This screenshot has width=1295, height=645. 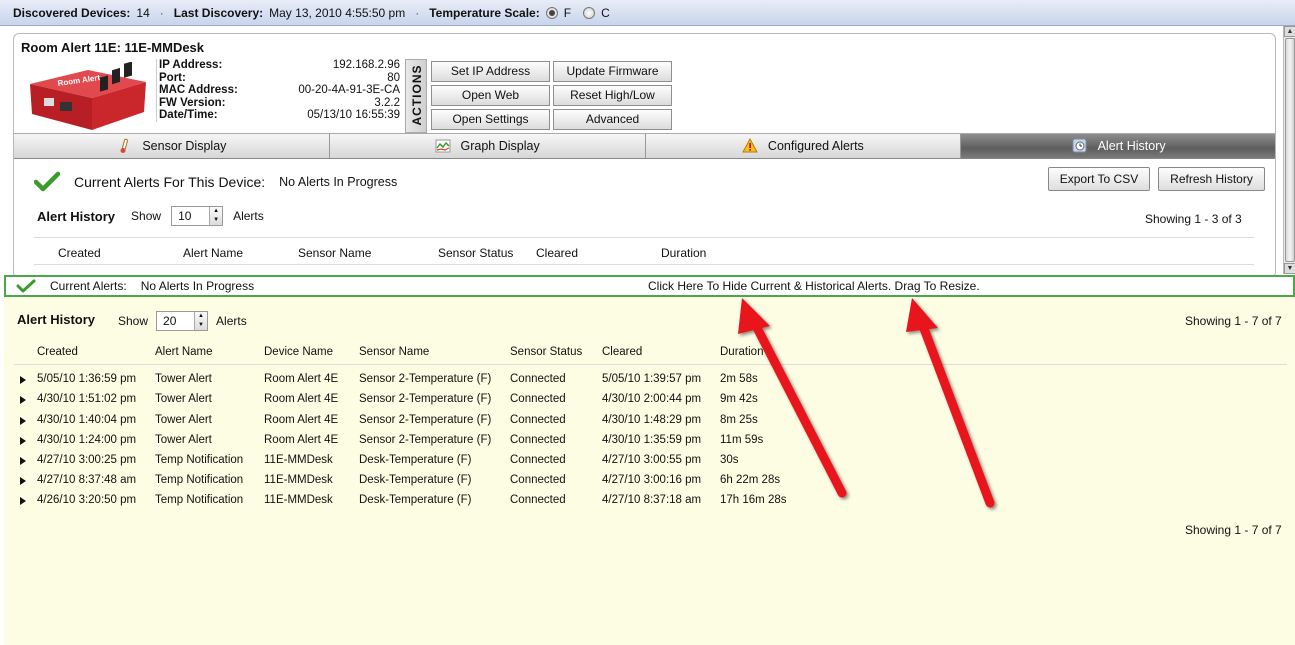 I want to click on advanced-button: Advanced, so click(x=612, y=119).